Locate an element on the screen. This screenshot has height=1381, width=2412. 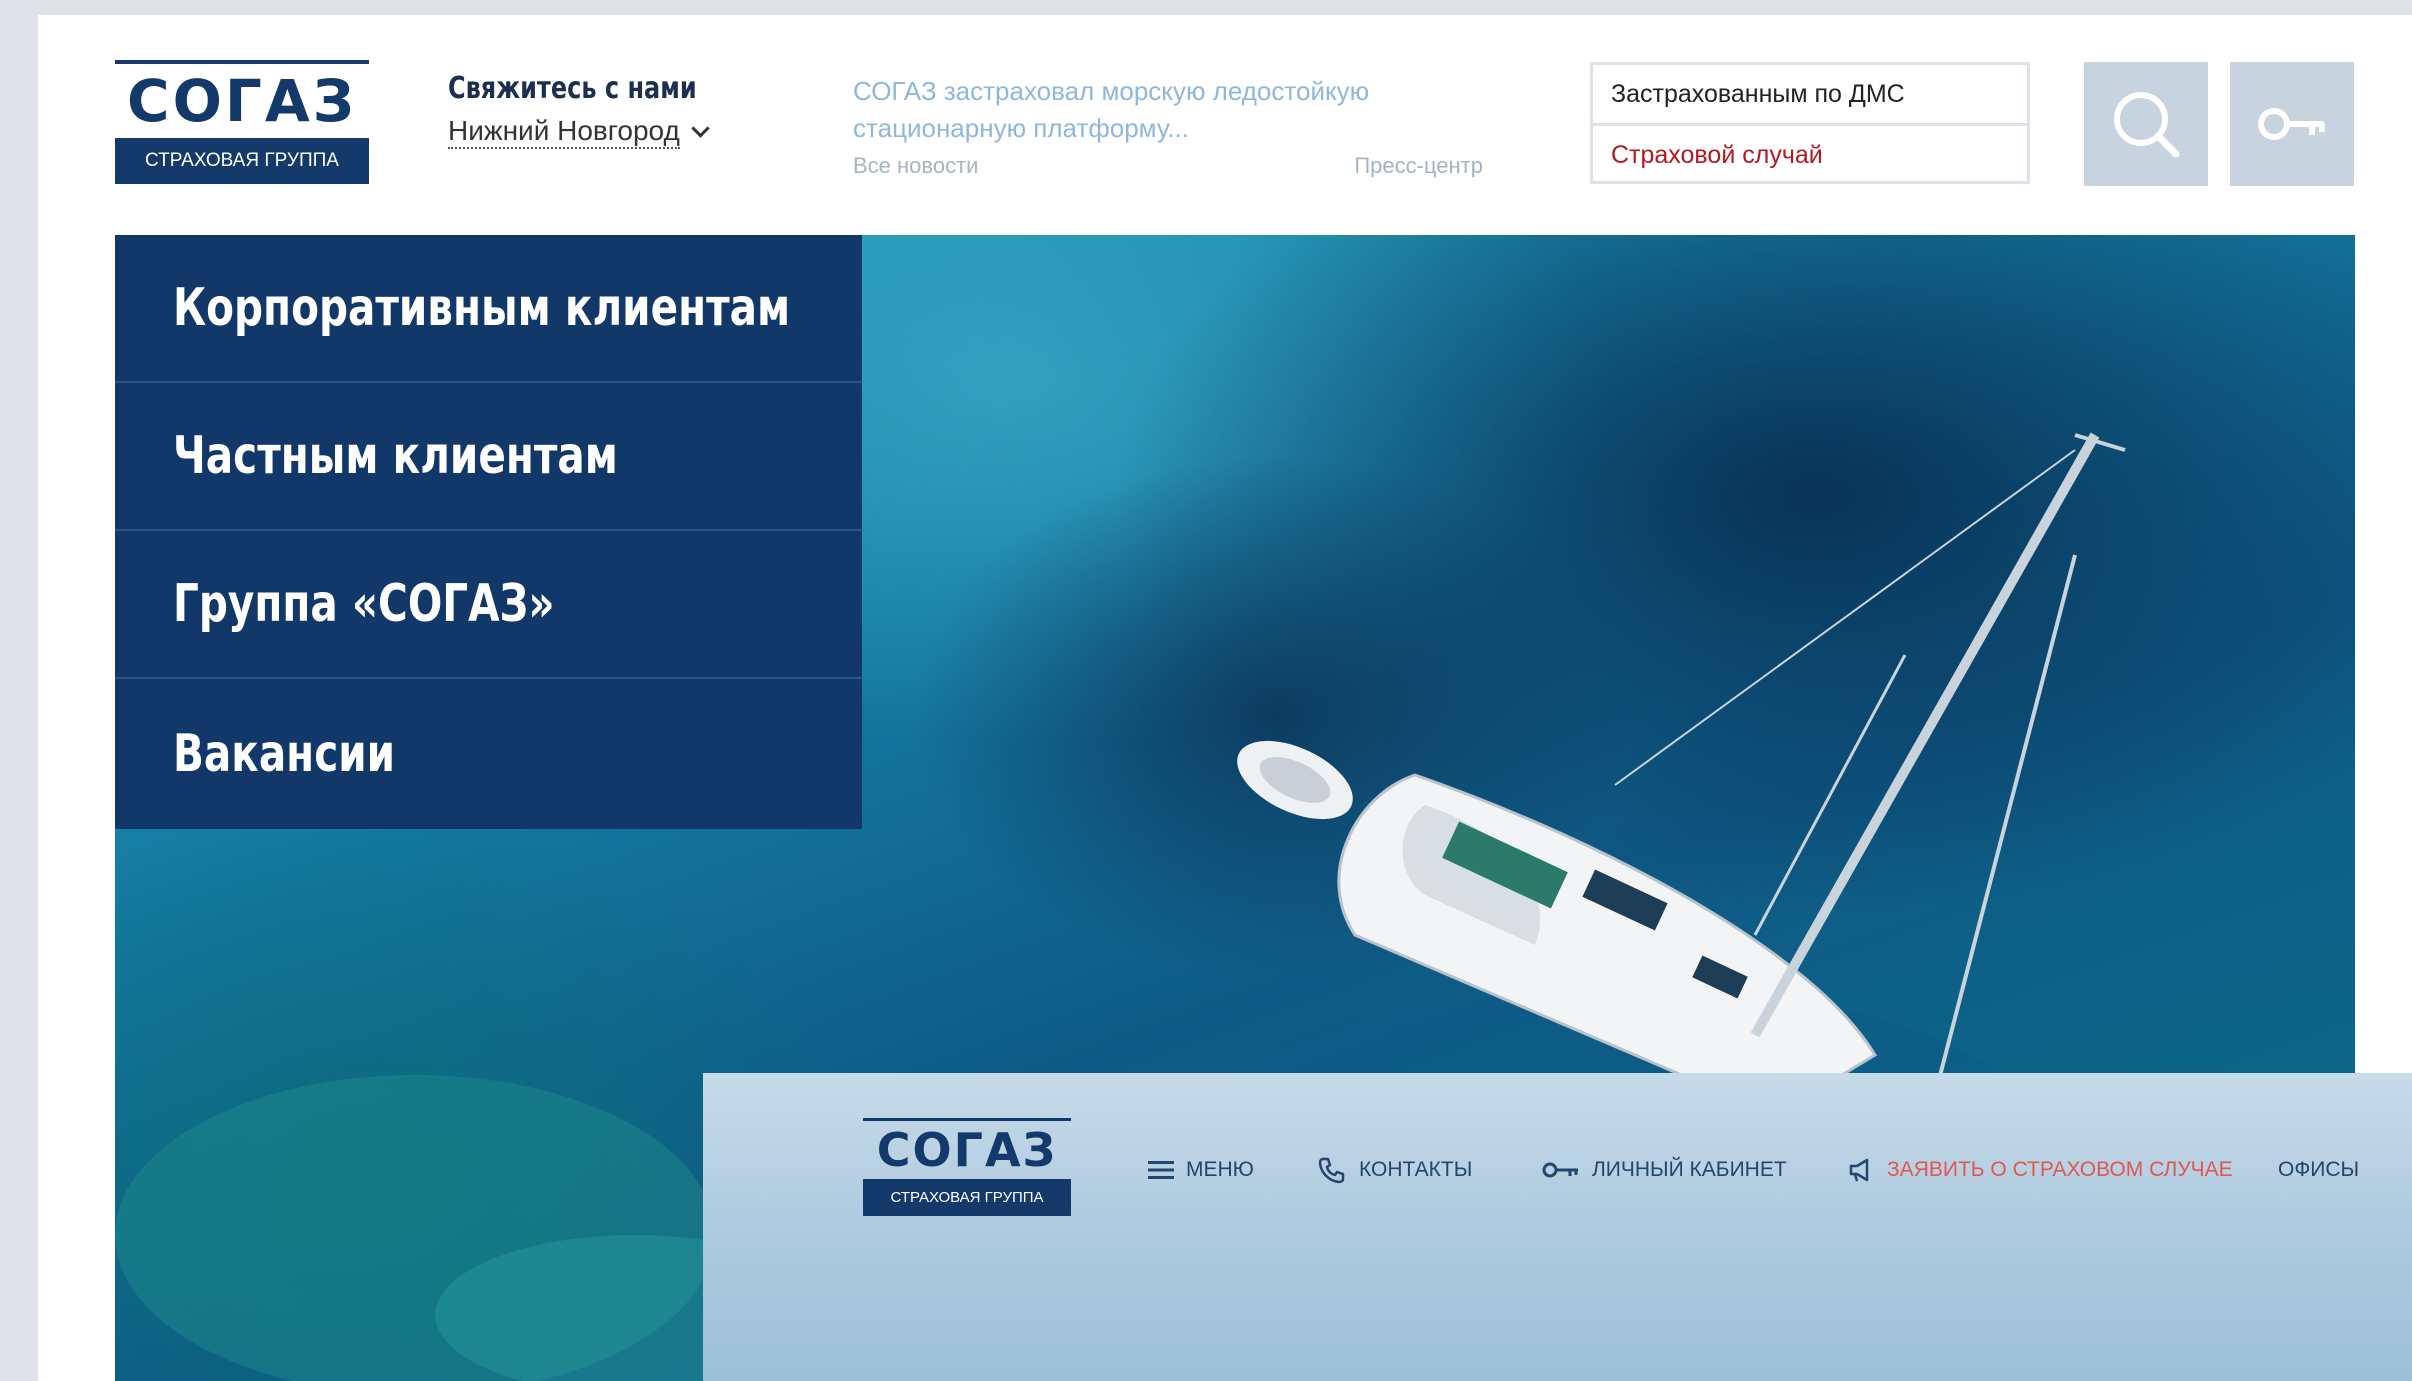
nav-report-label: ЗАЯВИТЬ О СТРАХОВОМ СЛУЧАЕ is located at coordinates (2060, 1169).